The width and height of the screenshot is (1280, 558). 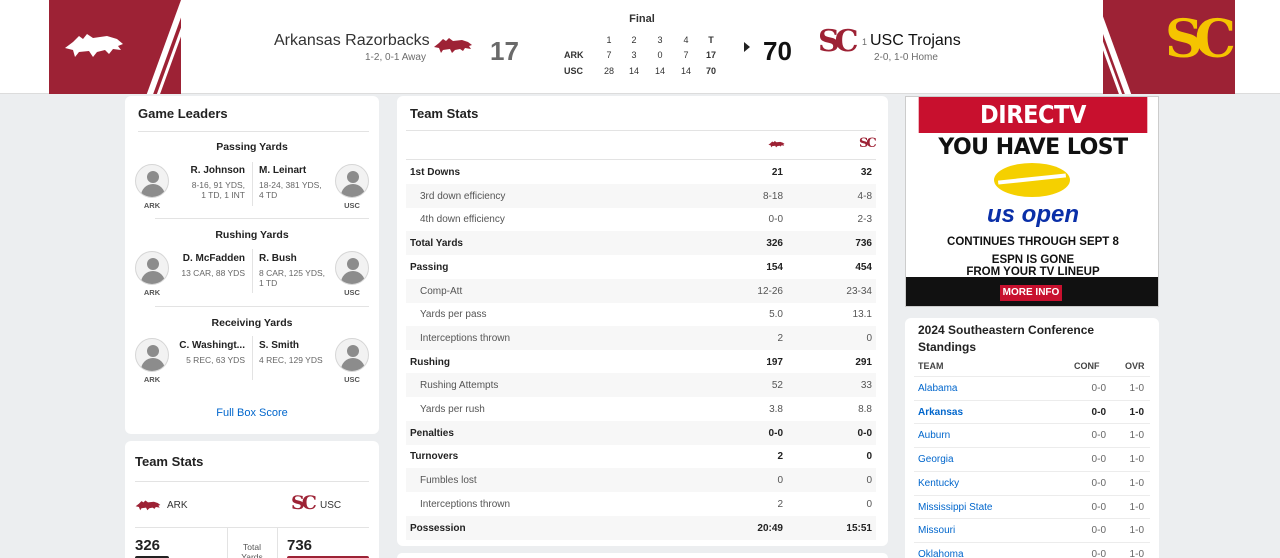 I want to click on standings-team-link: Mississippi State, so click(x=955, y=507).